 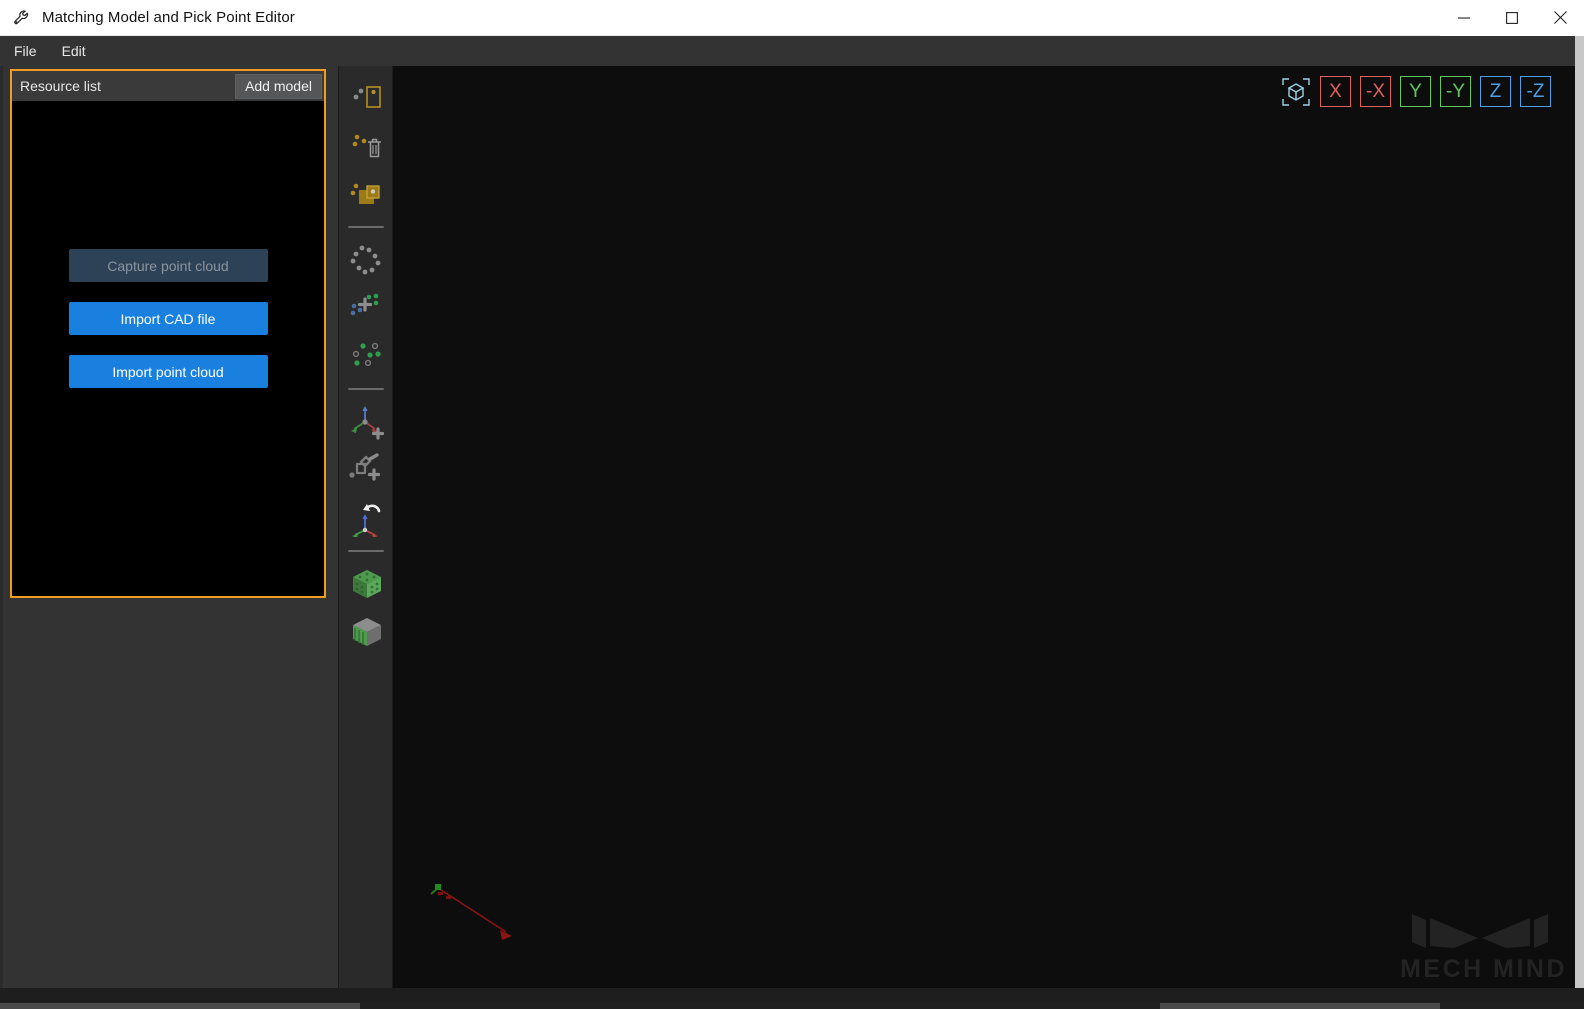 I want to click on panel-title: Resource list, so click(x=60, y=86).